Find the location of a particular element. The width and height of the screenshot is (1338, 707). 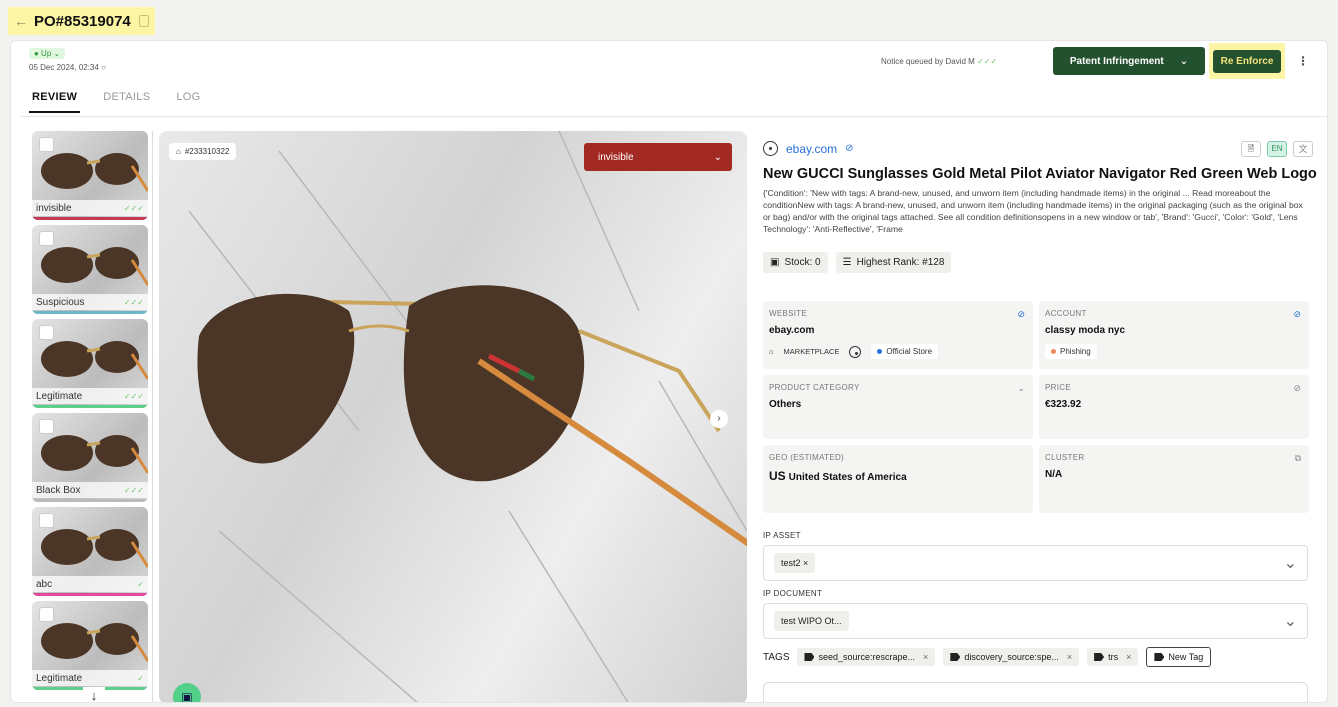

ip-asset-select: test2 × ⌄ is located at coordinates (1035, 563).